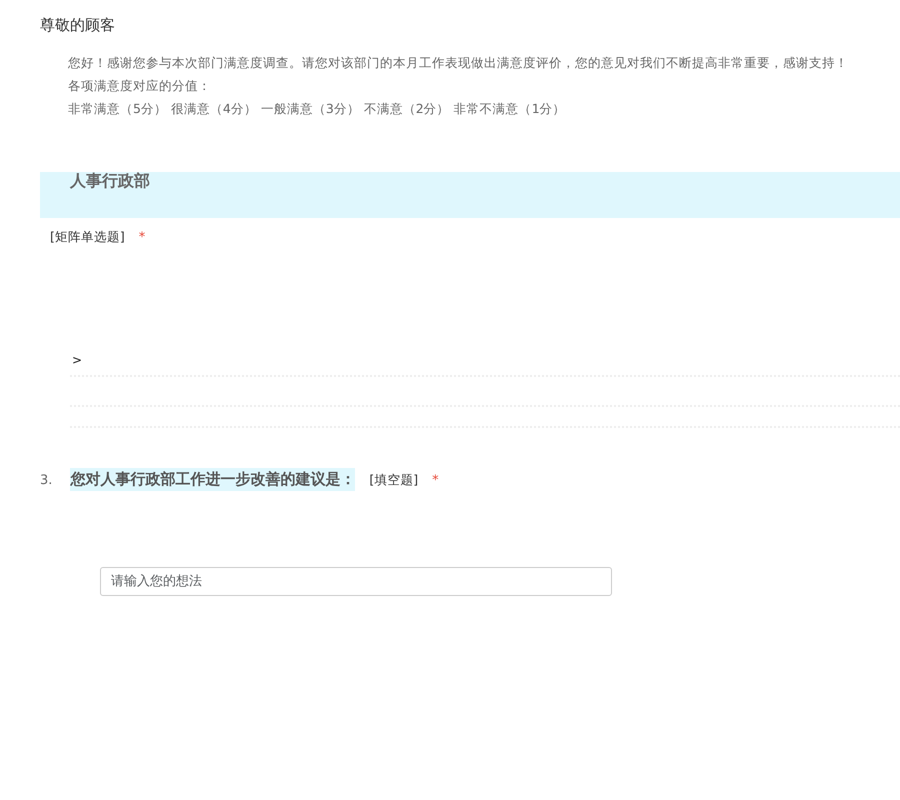 This screenshot has width=900, height=800. Describe the element at coordinates (78, 360) in the screenshot. I see `marker-text: >` at that location.